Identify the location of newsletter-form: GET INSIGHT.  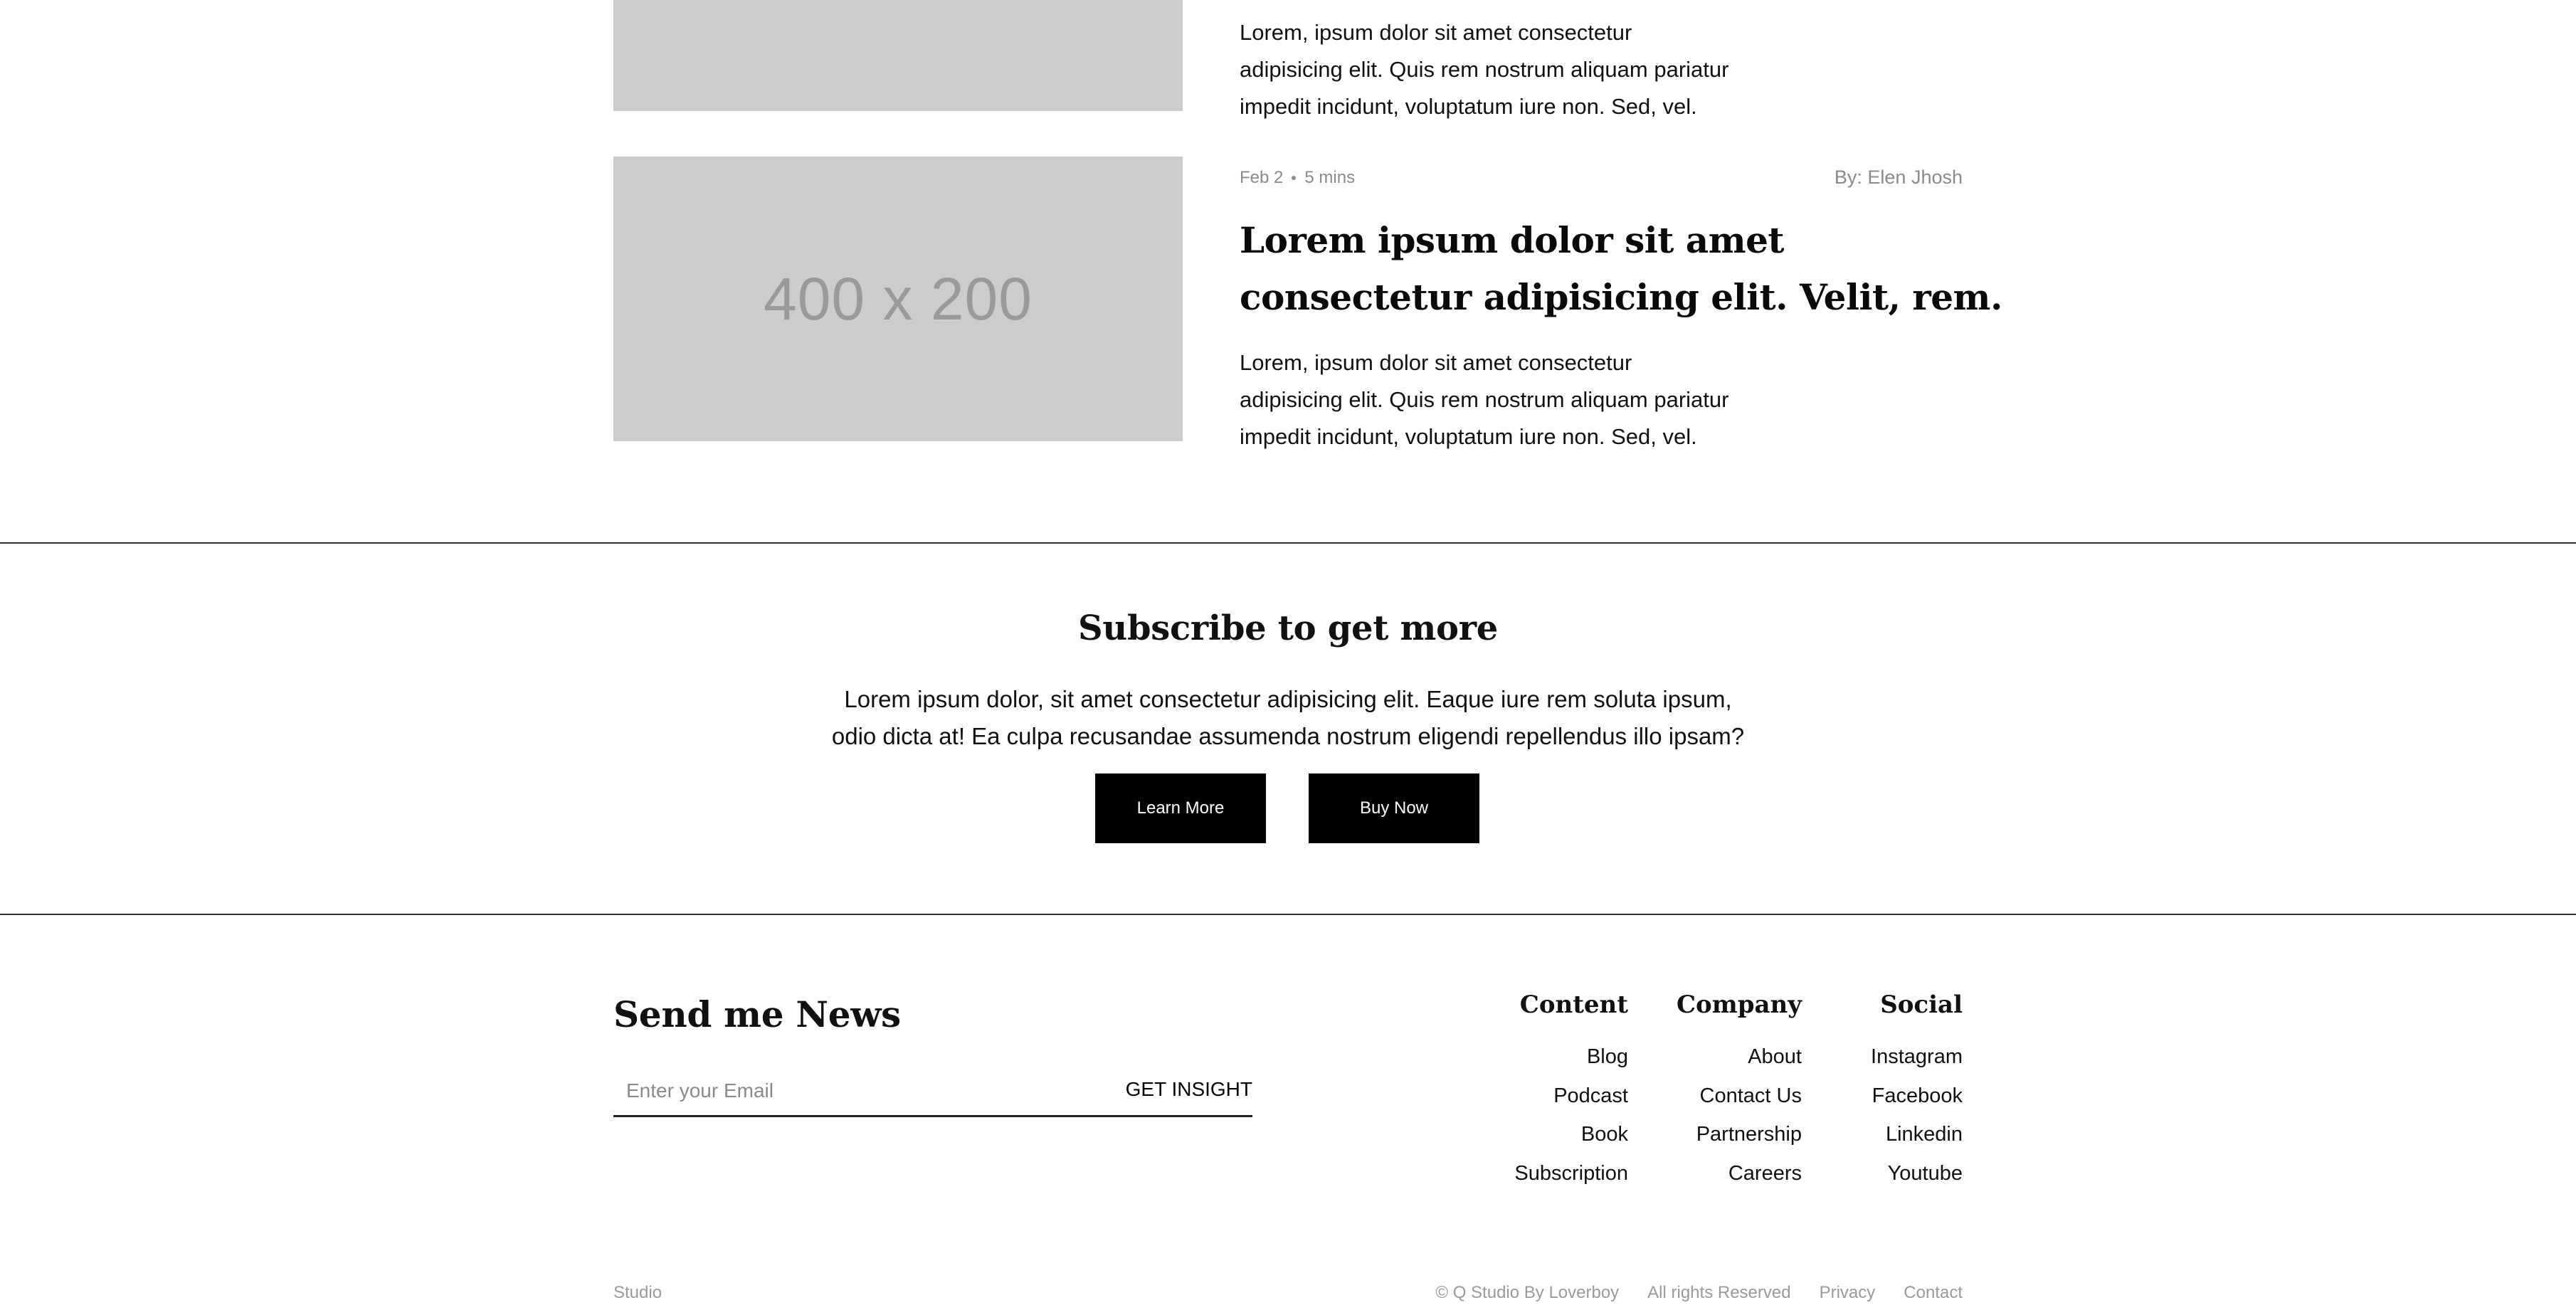
(932, 1093).